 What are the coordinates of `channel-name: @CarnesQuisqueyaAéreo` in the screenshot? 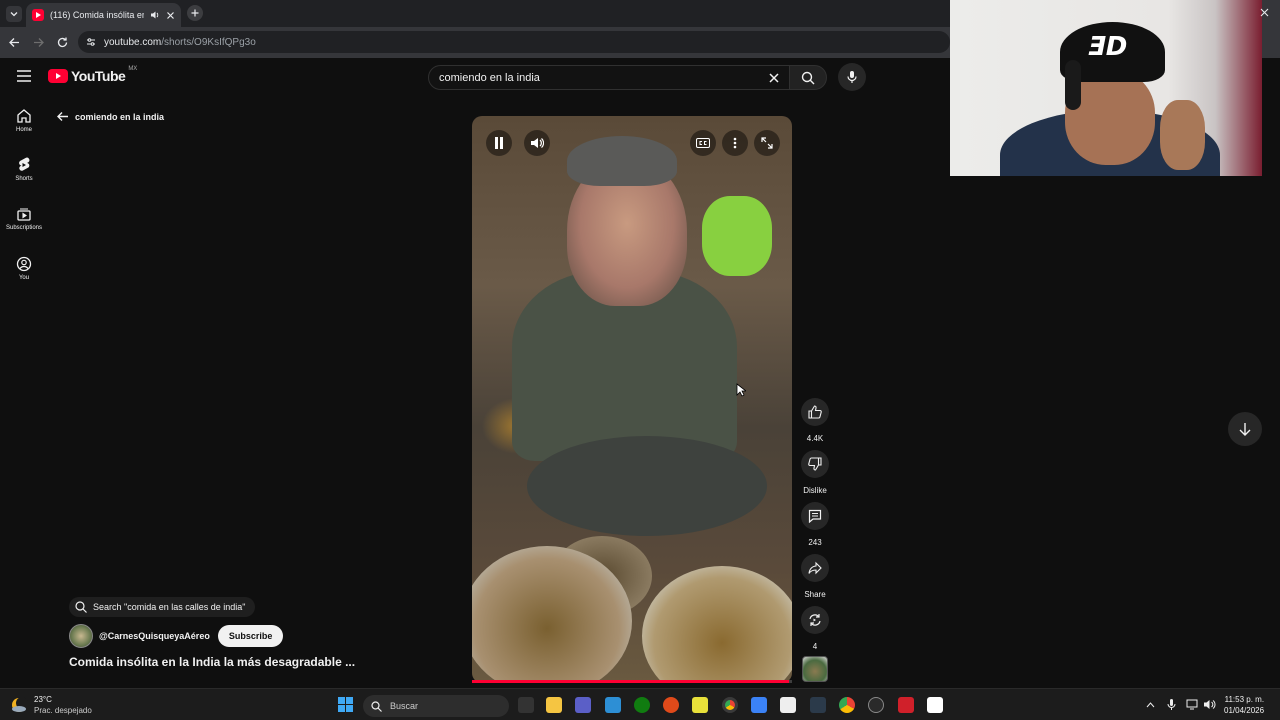 It's located at (154, 636).